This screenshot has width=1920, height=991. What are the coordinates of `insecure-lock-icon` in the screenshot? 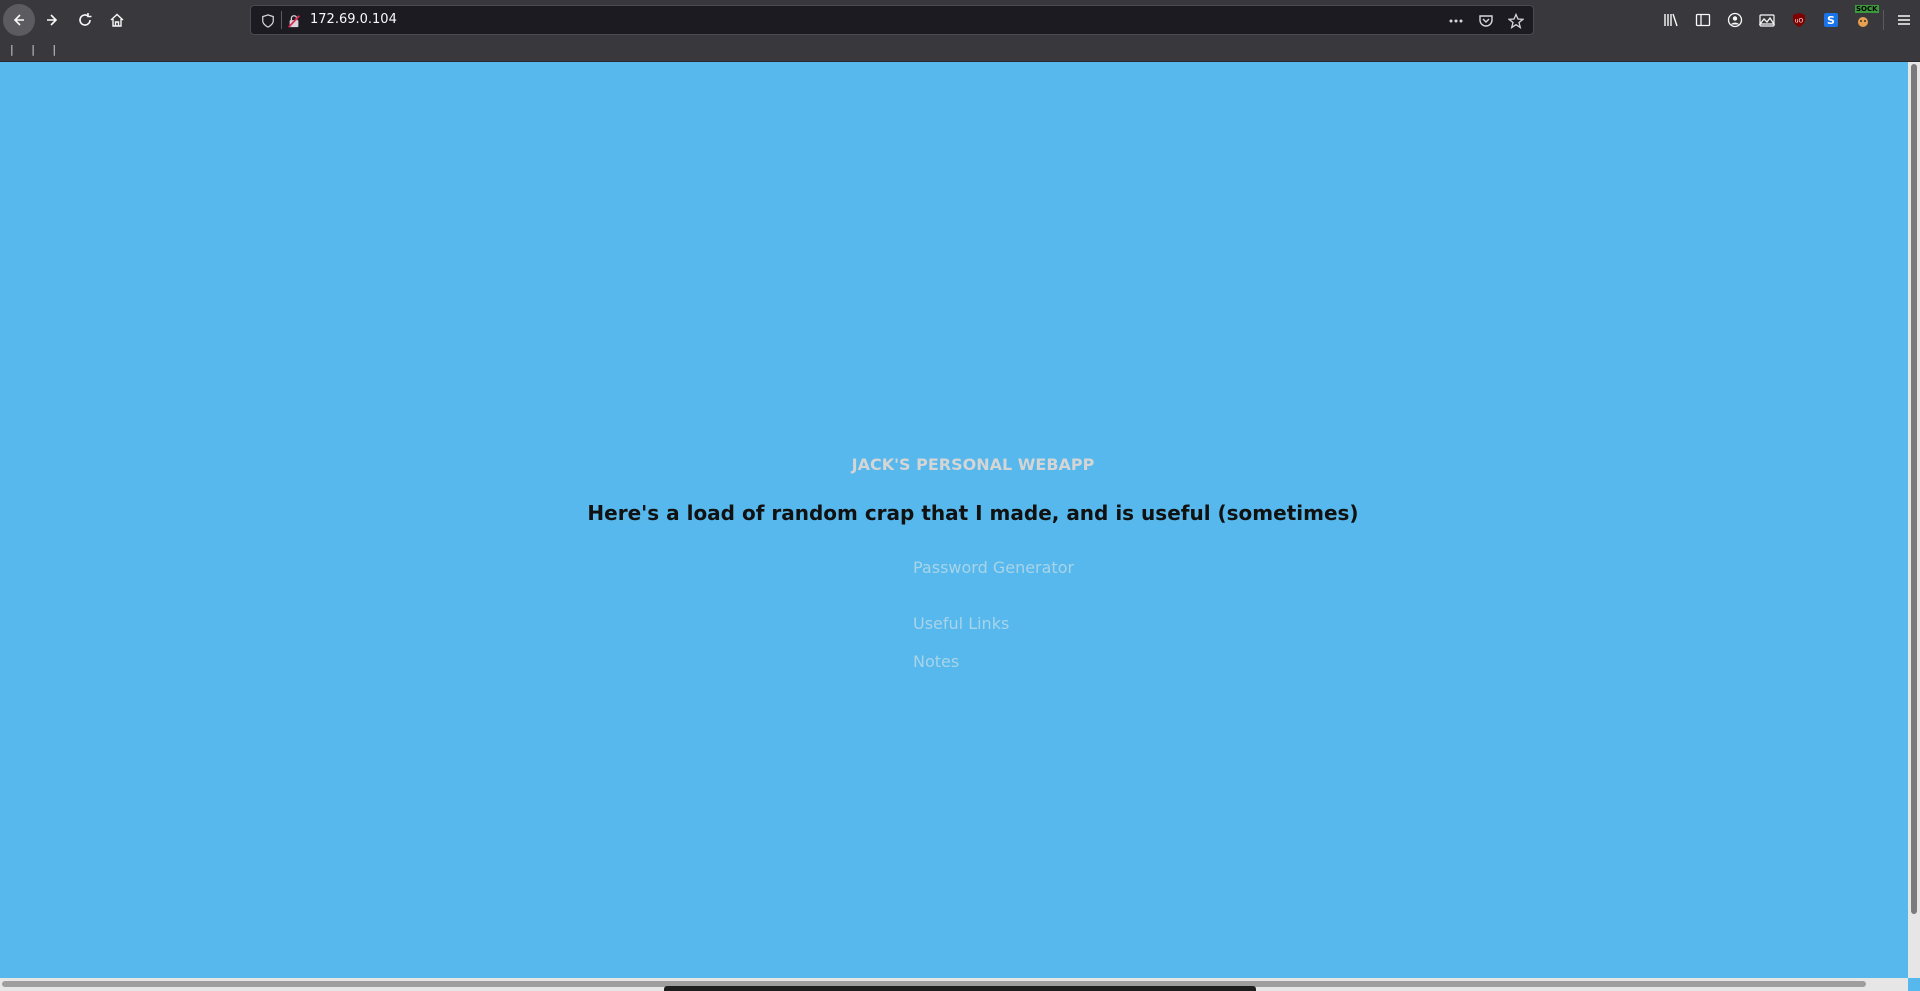 It's located at (294, 22).